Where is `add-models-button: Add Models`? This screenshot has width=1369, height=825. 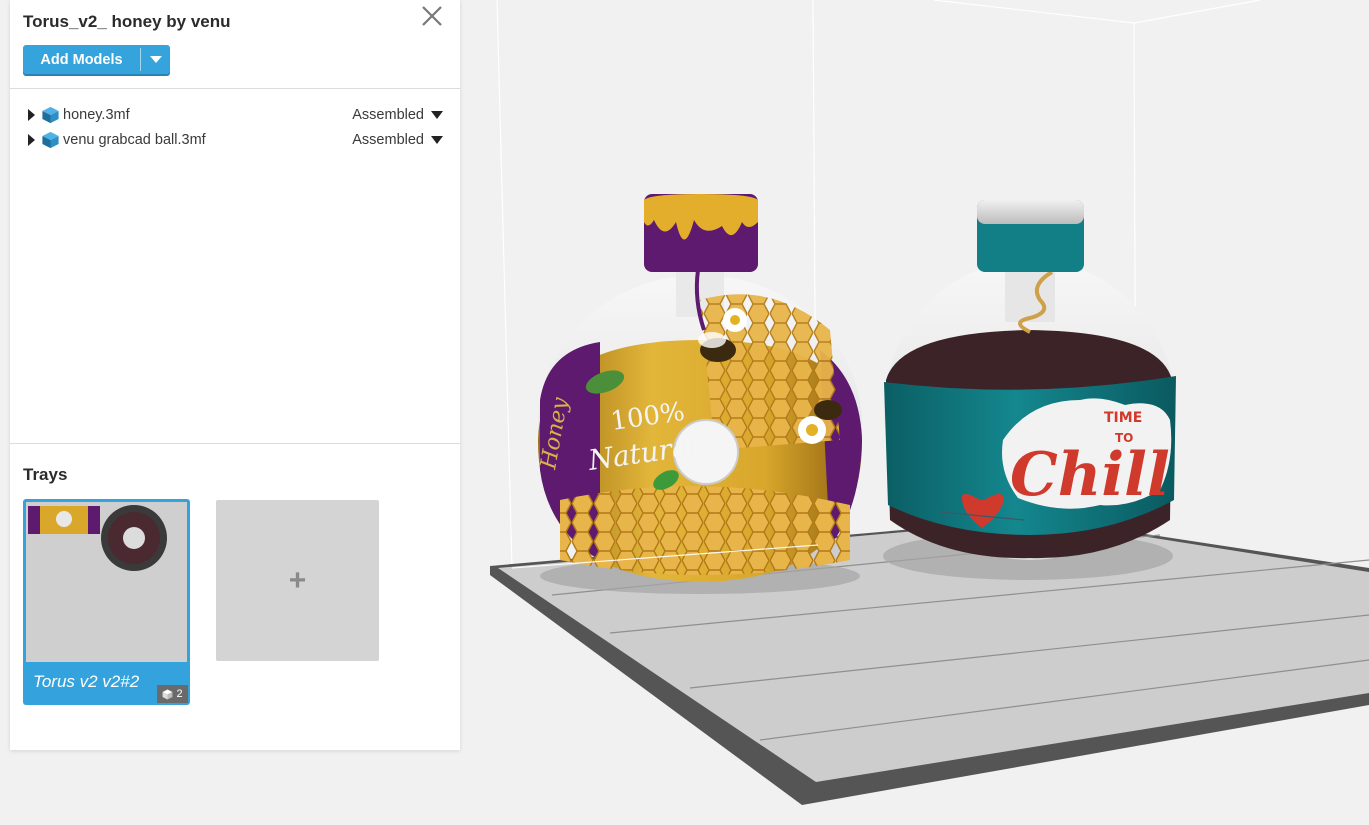 add-models-button: Add Models is located at coordinates (81, 59).